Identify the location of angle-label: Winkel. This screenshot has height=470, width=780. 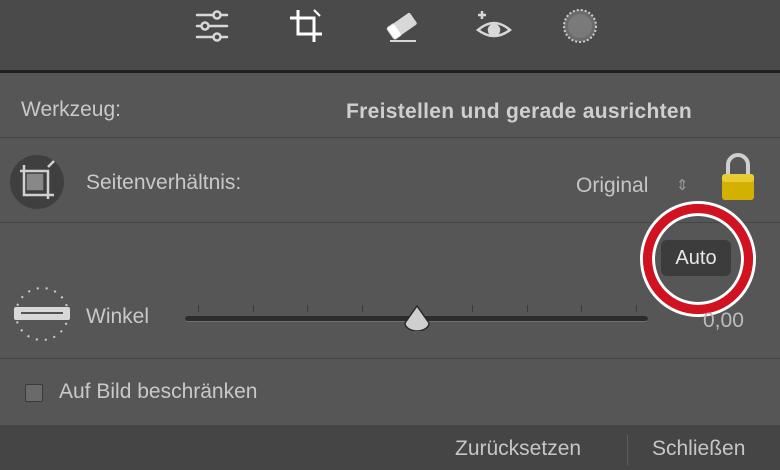
(118, 316).